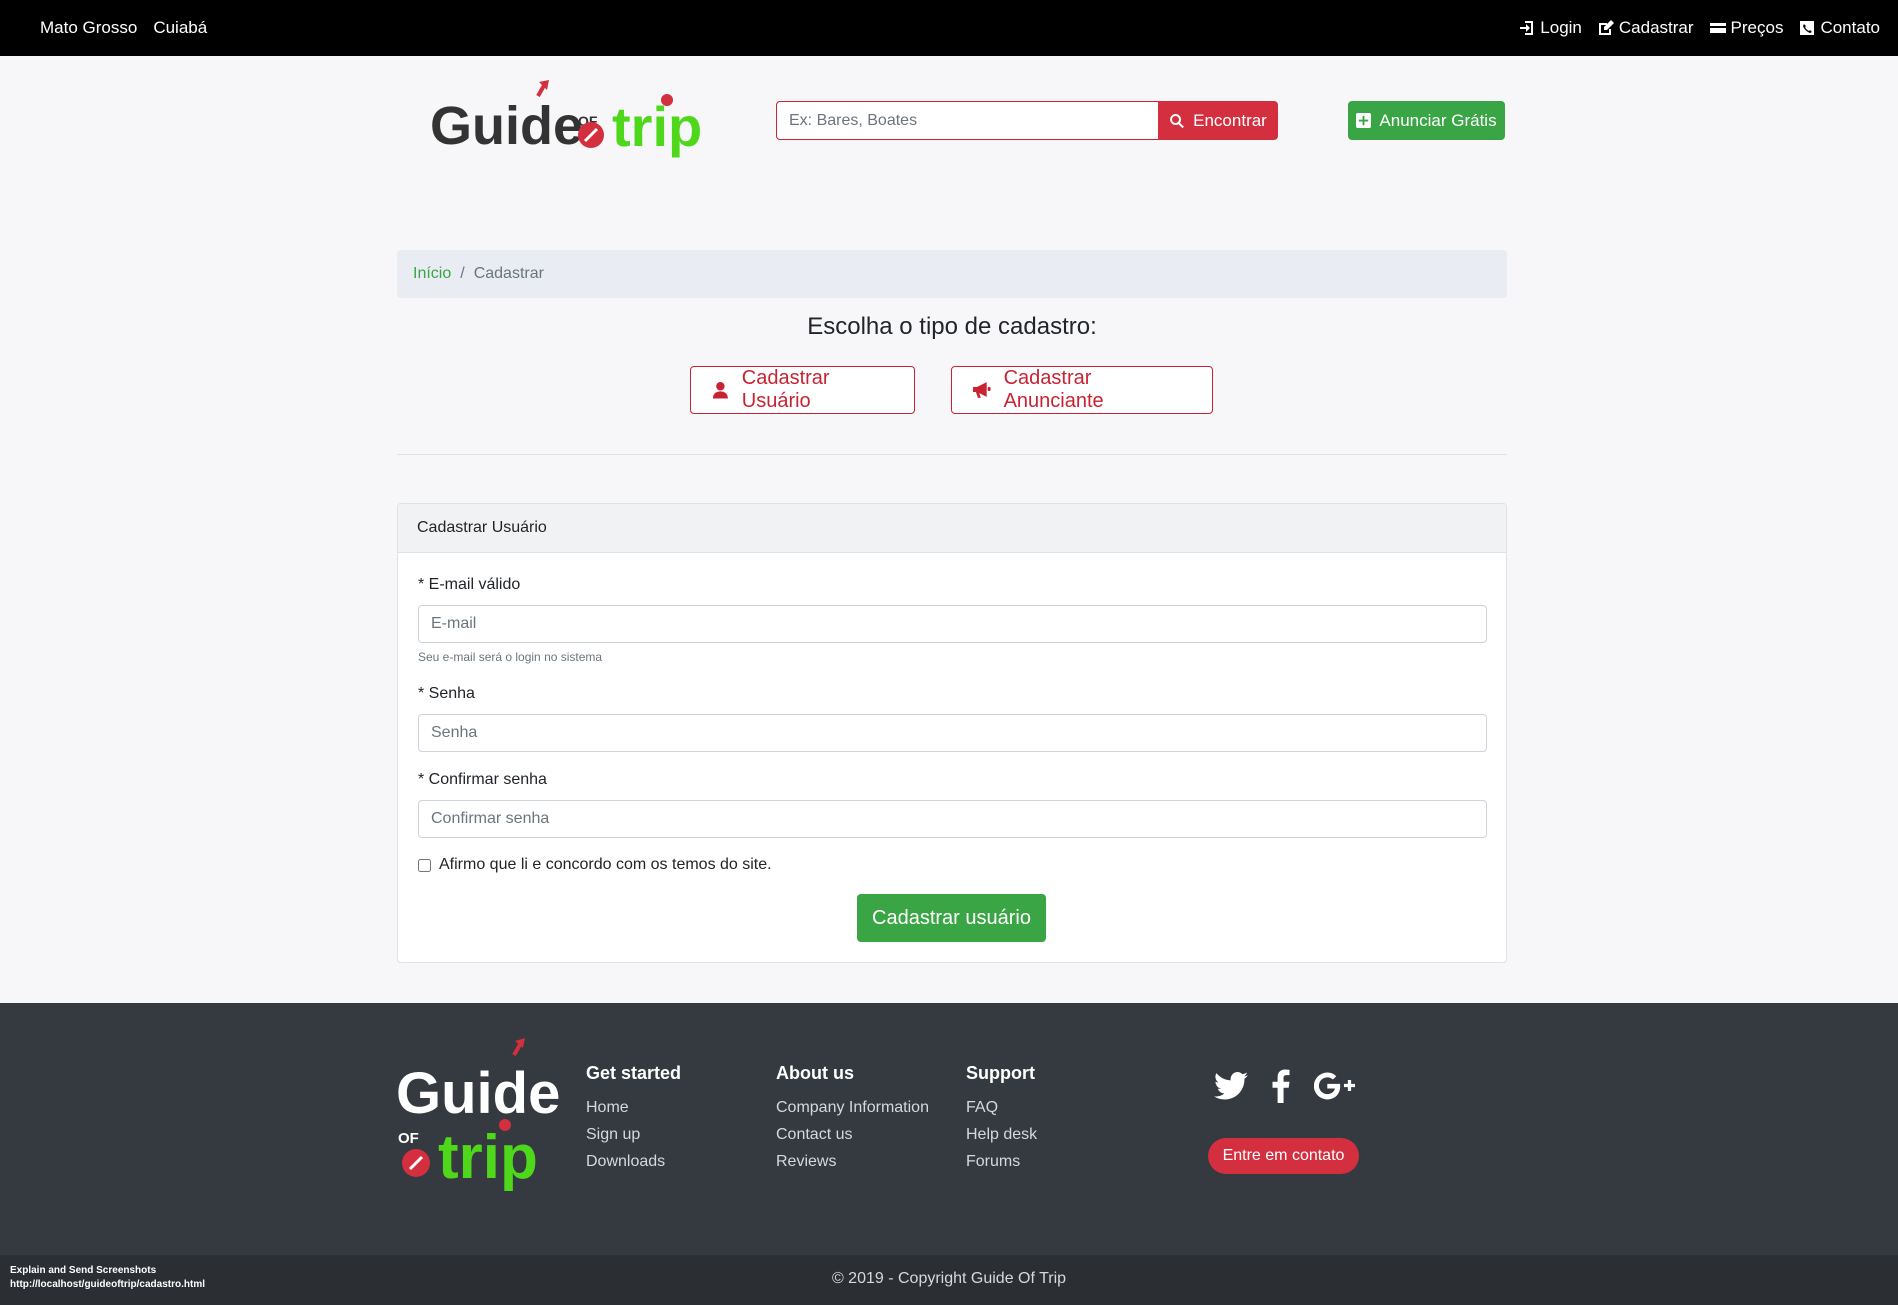 This screenshot has width=1898, height=1305. I want to click on user-icon, so click(720, 390).